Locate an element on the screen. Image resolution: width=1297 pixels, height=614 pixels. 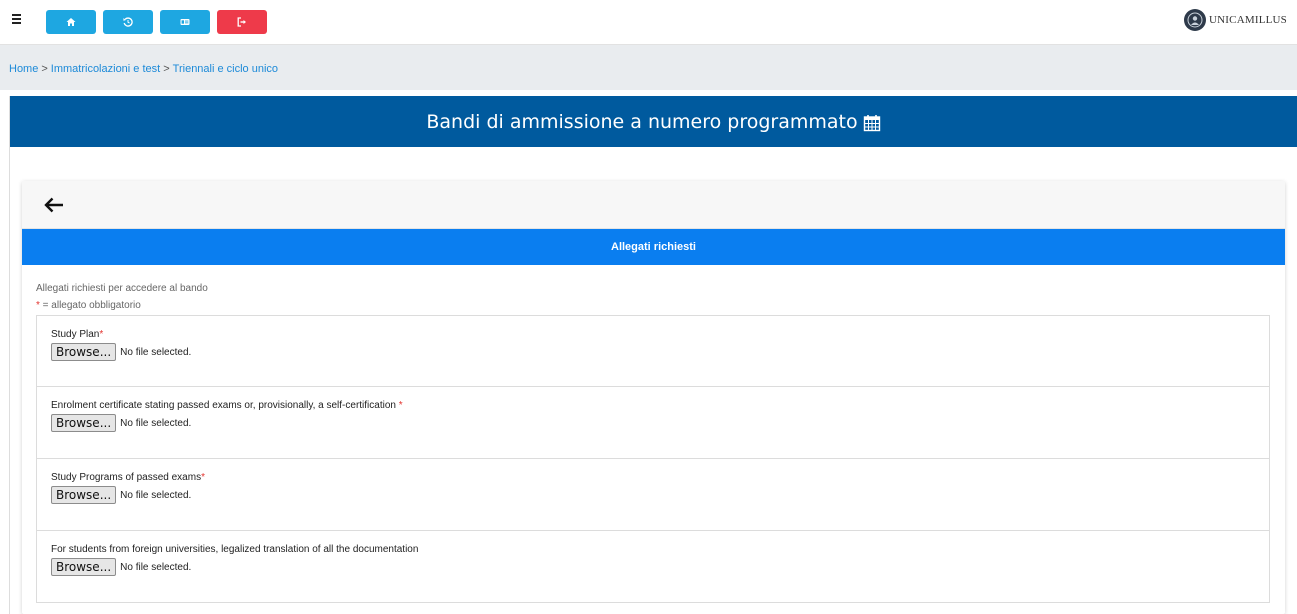
id-card-button is located at coordinates (185, 22).